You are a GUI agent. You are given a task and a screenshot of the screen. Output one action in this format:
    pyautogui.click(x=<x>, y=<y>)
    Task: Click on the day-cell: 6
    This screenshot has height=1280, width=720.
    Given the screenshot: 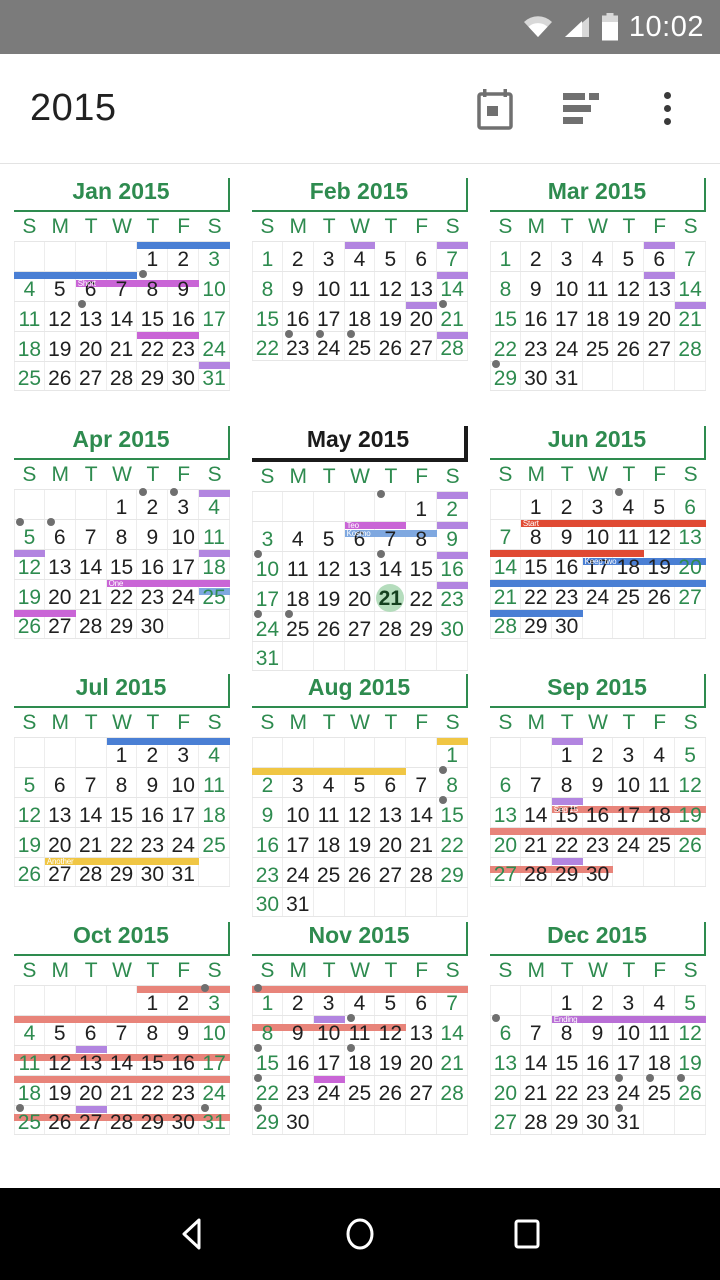 What is the action you would take?
    pyautogui.click(x=690, y=504)
    